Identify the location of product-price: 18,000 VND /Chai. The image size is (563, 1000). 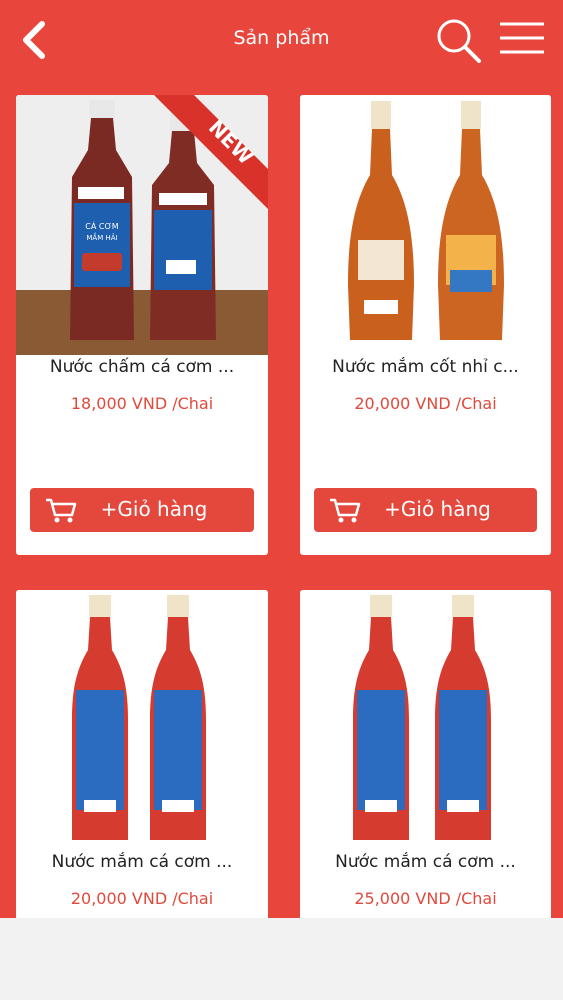
(142, 403).